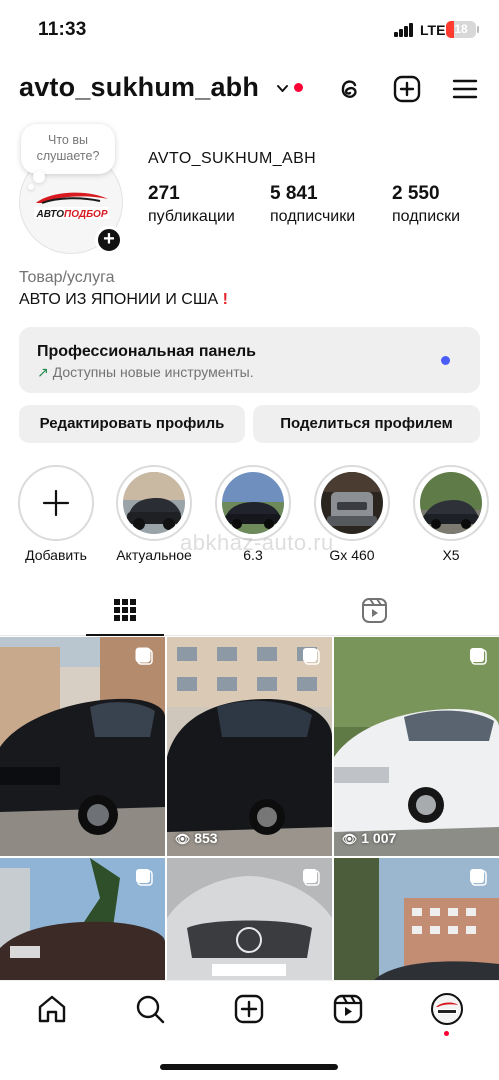 This screenshot has width=499, height=1080. I want to click on view-count-value: 853, so click(206, 838).